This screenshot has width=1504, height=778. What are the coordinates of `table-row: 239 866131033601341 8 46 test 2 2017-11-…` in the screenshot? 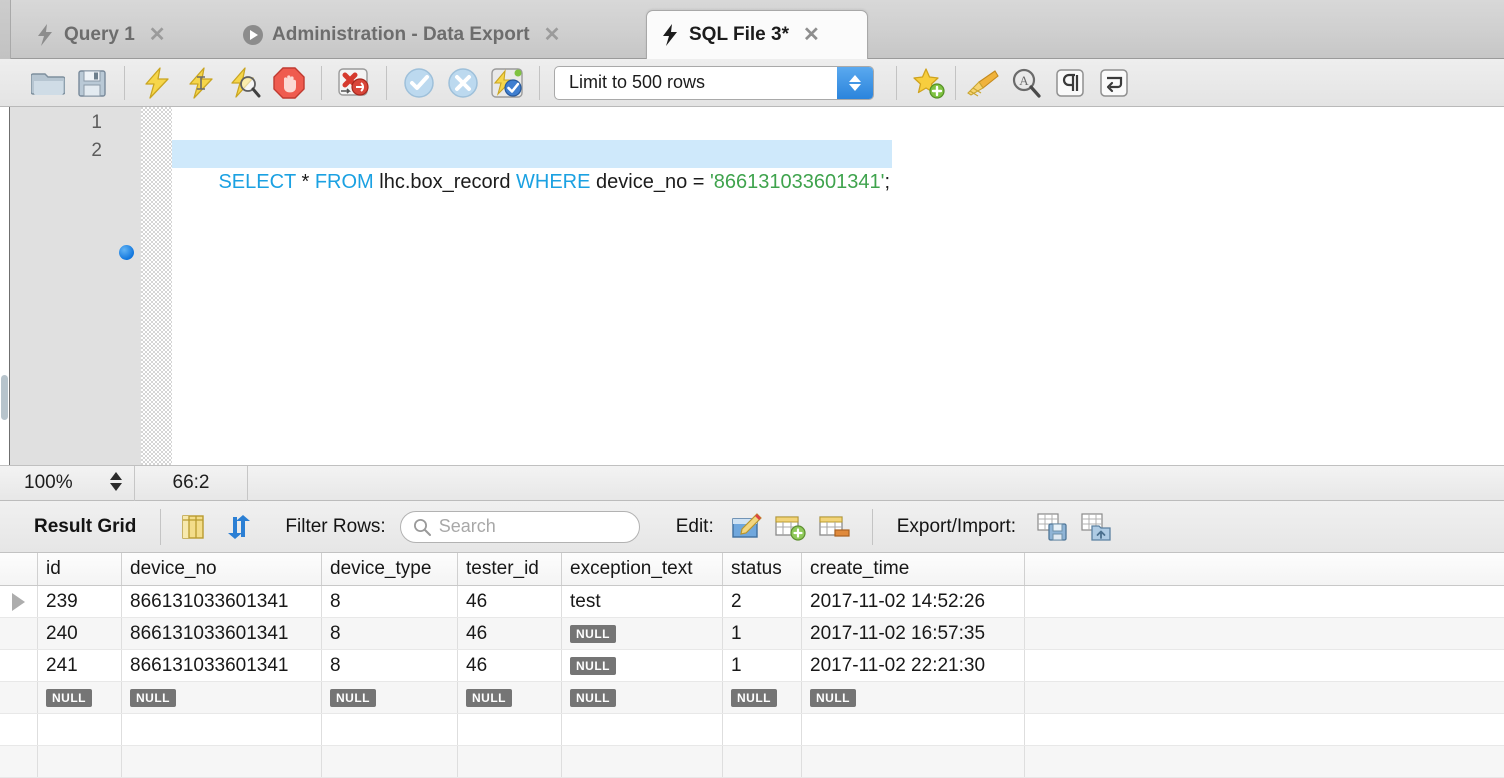 It's located at (752, 602).